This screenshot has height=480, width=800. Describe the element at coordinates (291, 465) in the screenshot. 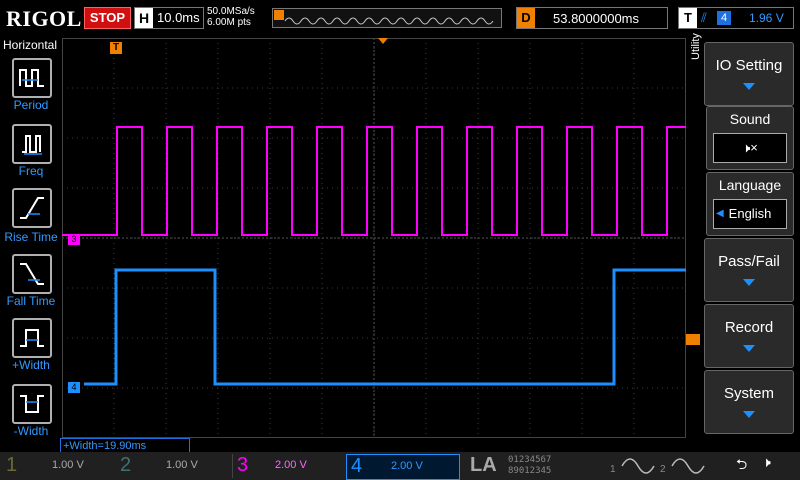

I see `channel-3-scale: 2.00 V` at that location.